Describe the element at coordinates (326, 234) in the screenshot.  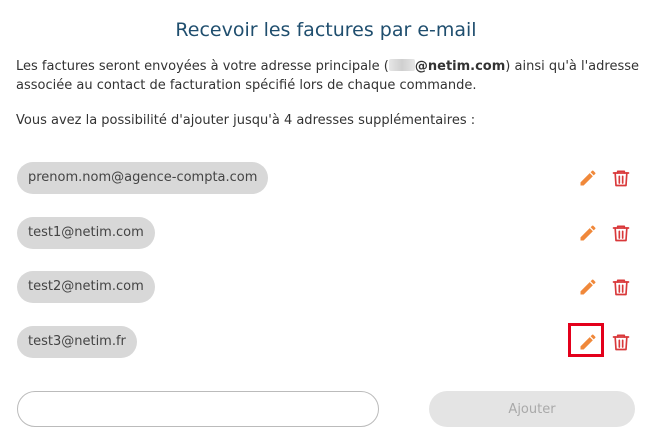
I see `email-row: test1@netim.com` at that location.